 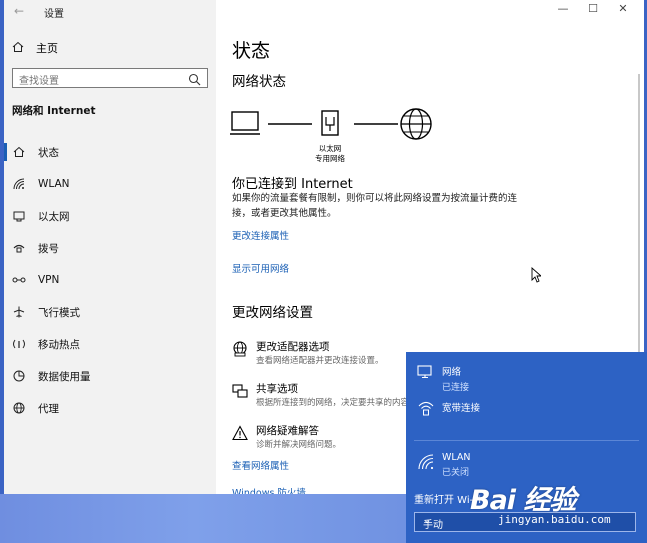 I want to click on option-title: 网络疑难解答, so click(x=287, y=431).